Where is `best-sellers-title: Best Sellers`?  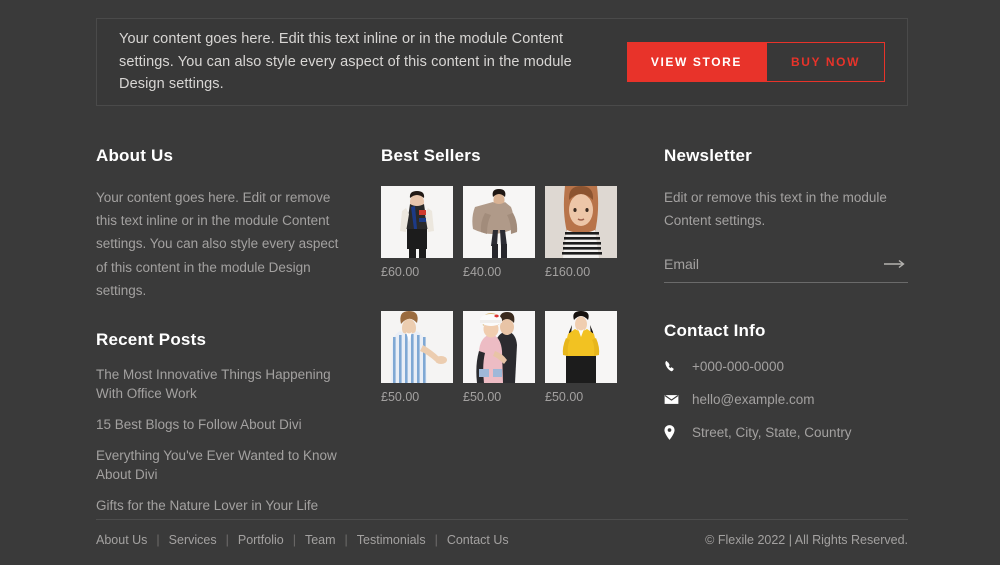 best-sellers-title: Best Sellers is located at coordinates (431, 155).